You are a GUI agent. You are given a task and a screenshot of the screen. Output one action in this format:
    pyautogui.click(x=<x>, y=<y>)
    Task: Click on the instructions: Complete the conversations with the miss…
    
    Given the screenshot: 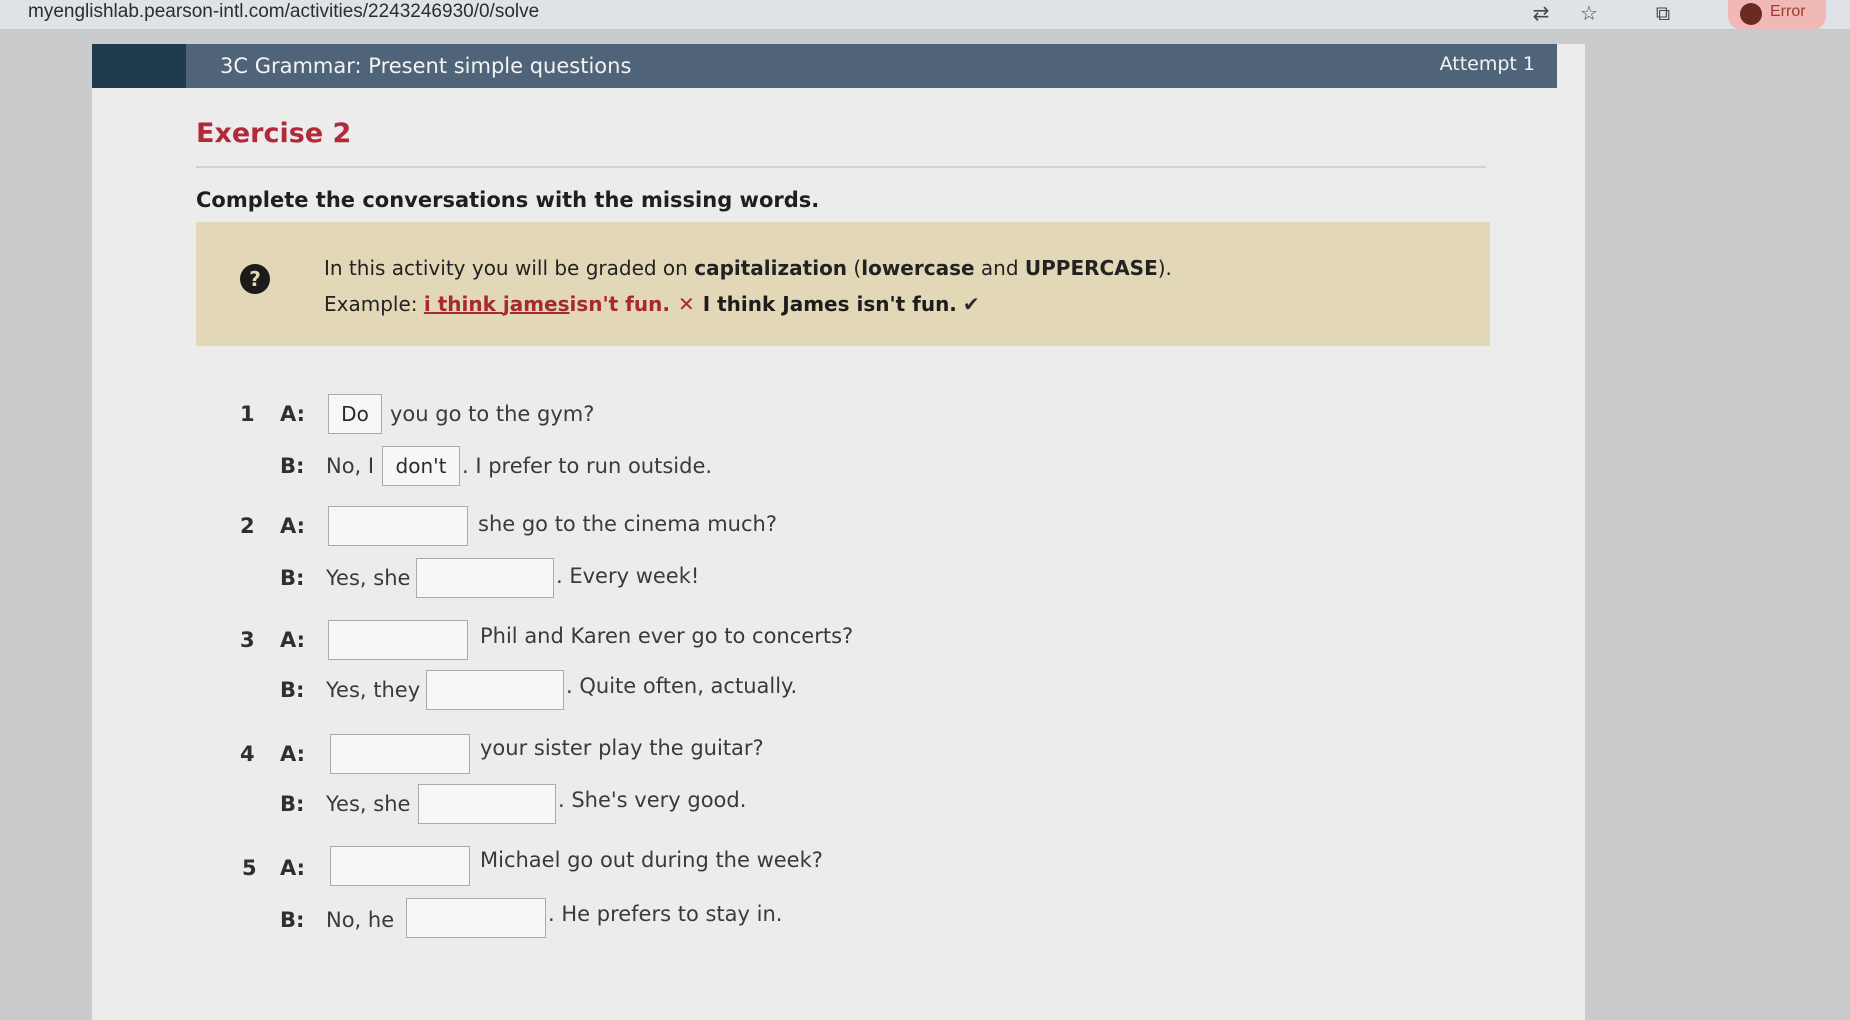 What is the action you would take?
    pyautogui.click(x=508, y=200)
    